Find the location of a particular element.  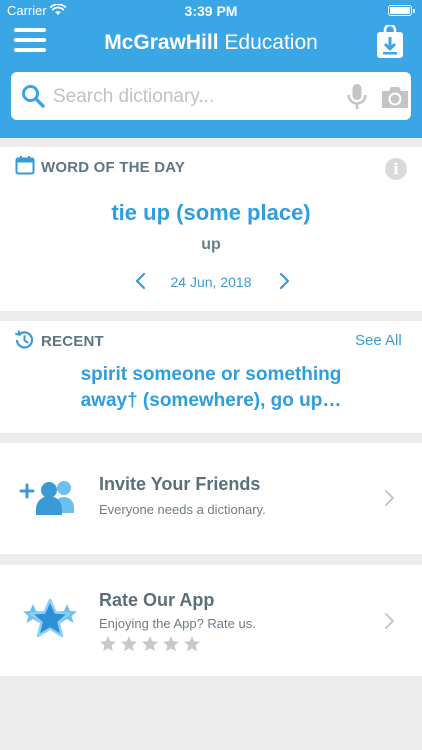

row-subtitle: Enjoying the App? Rate us. is located at coordinates (177, 623).